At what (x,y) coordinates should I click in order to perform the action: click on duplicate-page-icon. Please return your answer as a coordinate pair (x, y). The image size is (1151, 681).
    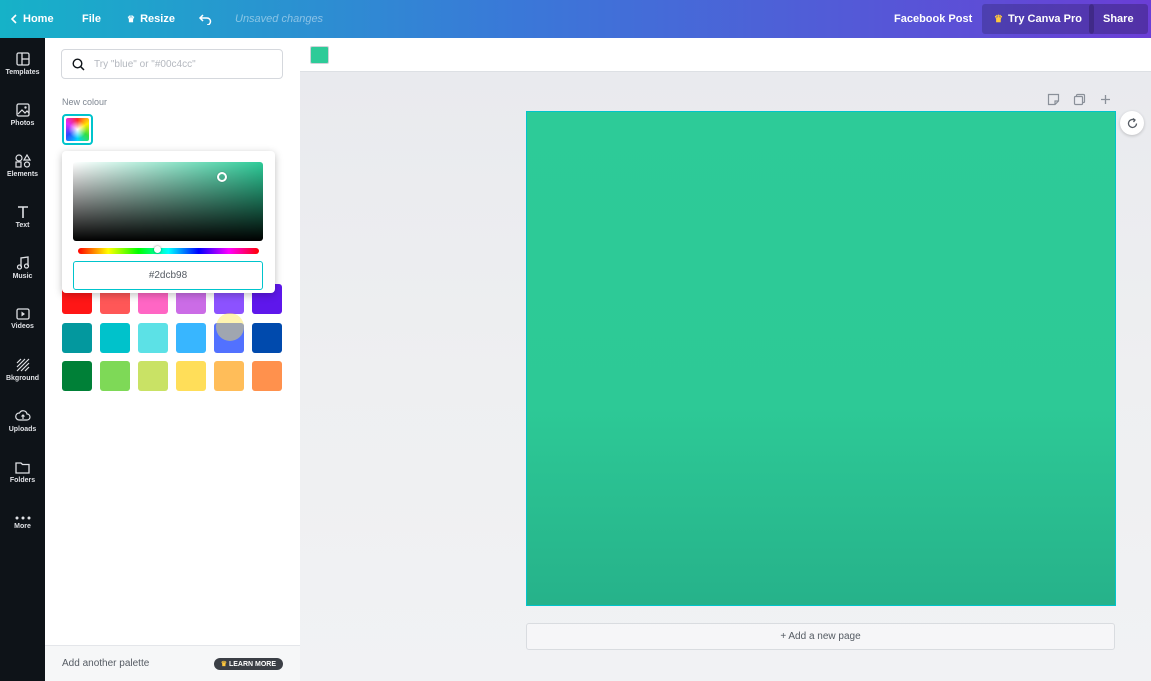
    Looking at the image, I should click on (1079, 102).